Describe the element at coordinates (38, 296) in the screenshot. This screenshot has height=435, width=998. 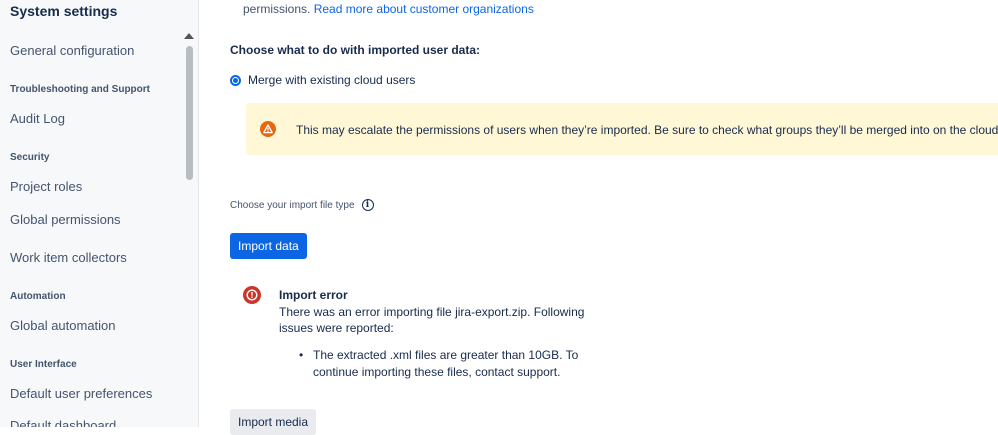
I see `sidebar-heading-automation: Automation` at that location.